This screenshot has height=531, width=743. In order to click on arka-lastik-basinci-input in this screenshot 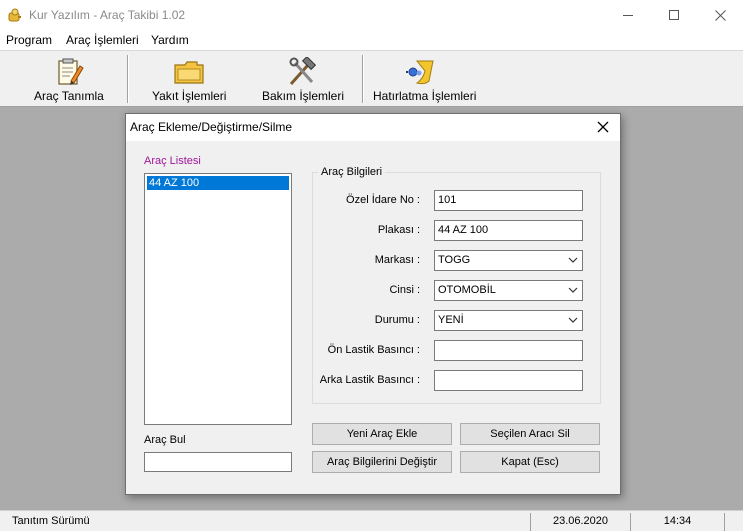, I will do `click(508, 380)`.